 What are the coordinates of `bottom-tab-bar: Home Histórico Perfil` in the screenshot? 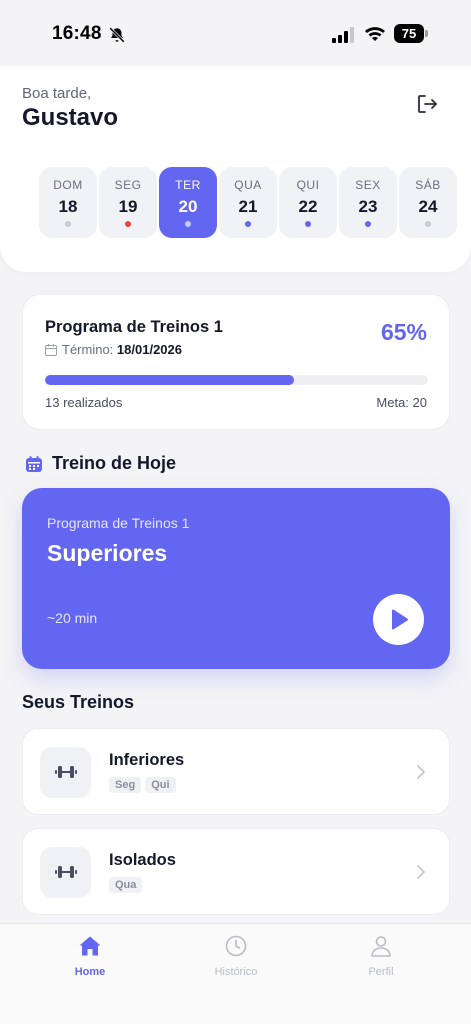 It's located at (235, 973).